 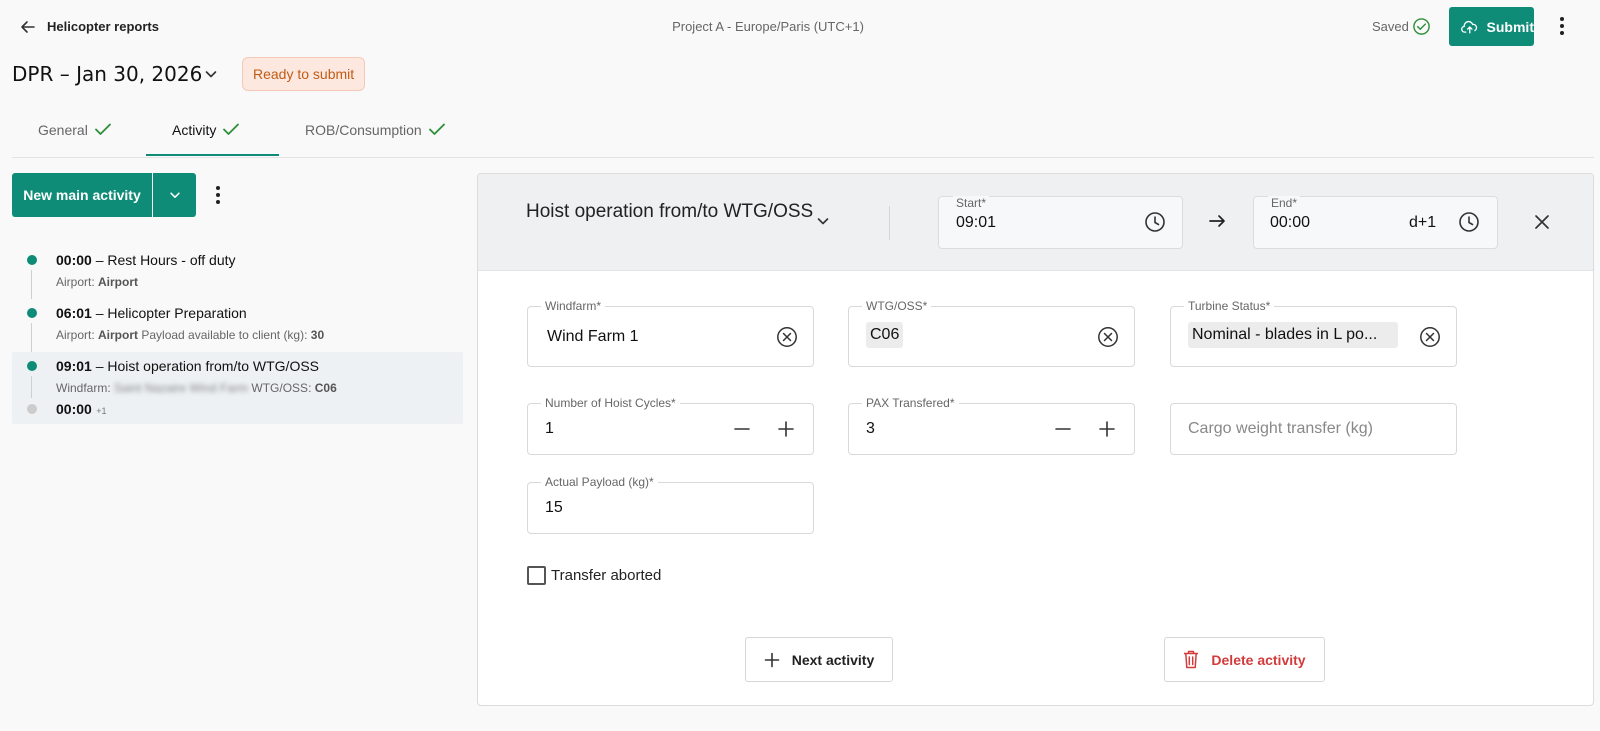 I want to click on new-main-activity-dropdown, so click(x=174, y=195).